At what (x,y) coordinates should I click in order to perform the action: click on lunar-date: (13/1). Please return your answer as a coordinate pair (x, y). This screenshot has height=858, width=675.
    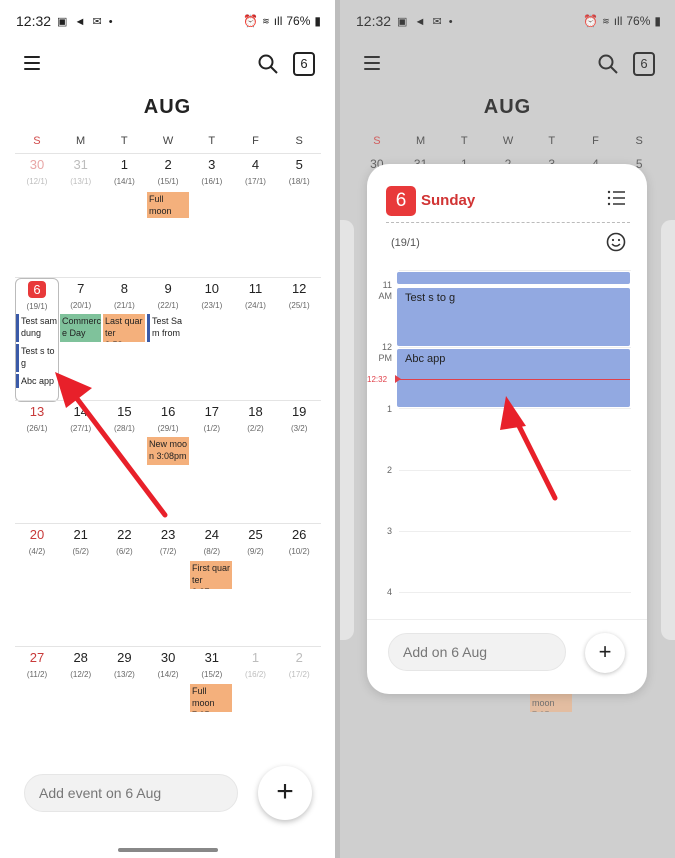
    Looking at the image, I should click on (81, 181).